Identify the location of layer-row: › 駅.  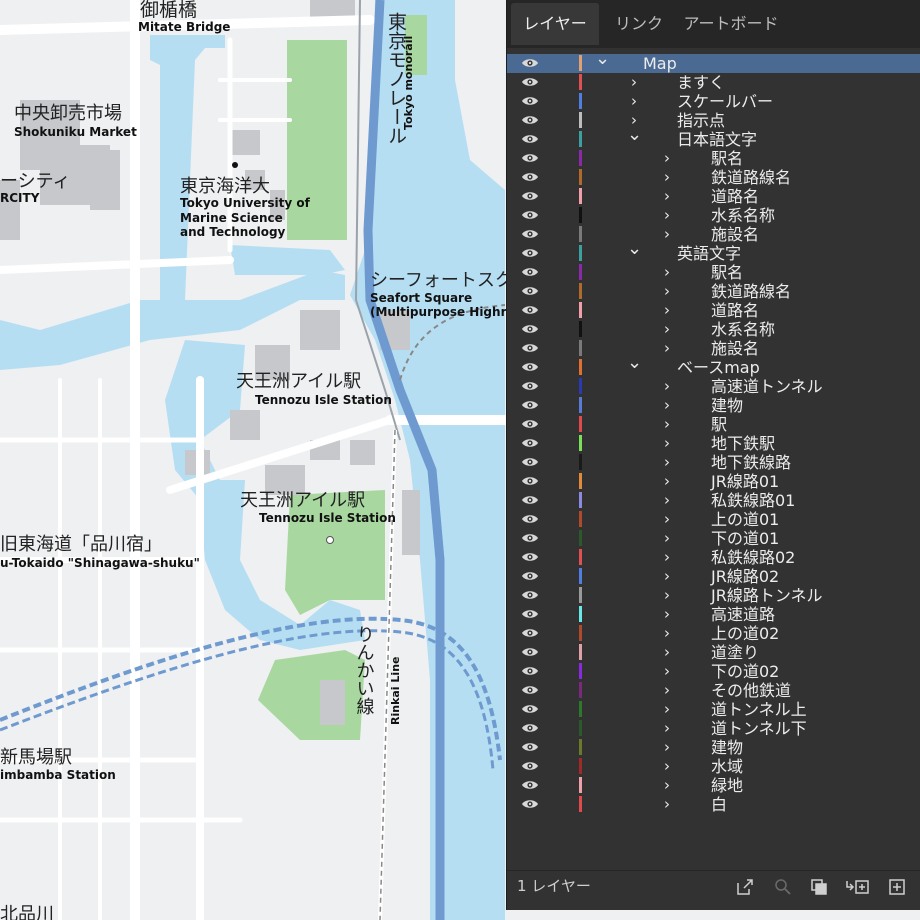
(713, 424).